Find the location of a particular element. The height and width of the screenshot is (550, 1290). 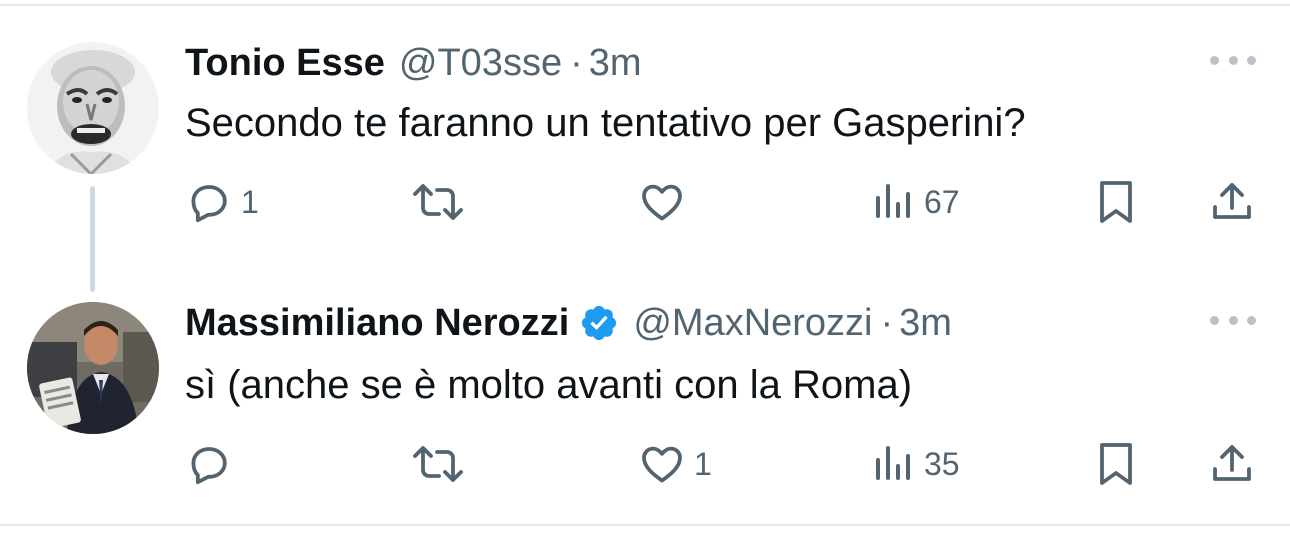

author-handle: @MaxNerozzi is located at coordinates (752, 323).